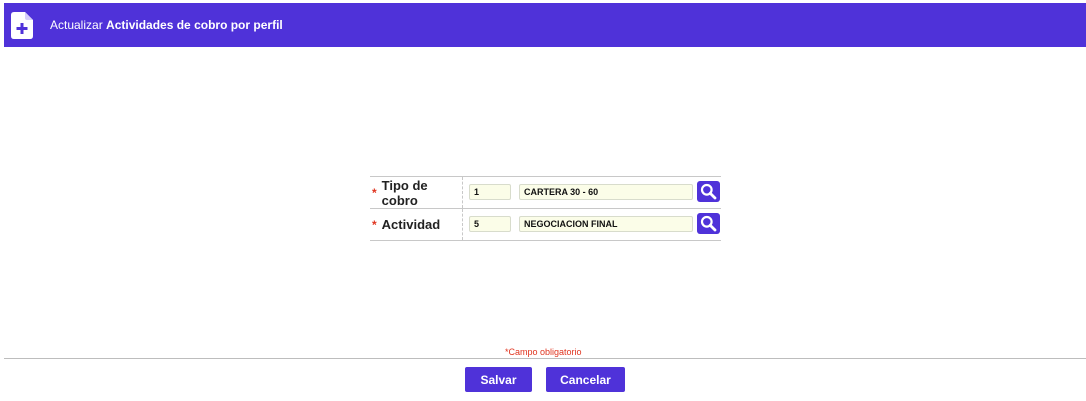 This screenshot has height=401, width=1086. I want to click on page-title-main: Actividades de cobro por perfil, so click(194, 25).